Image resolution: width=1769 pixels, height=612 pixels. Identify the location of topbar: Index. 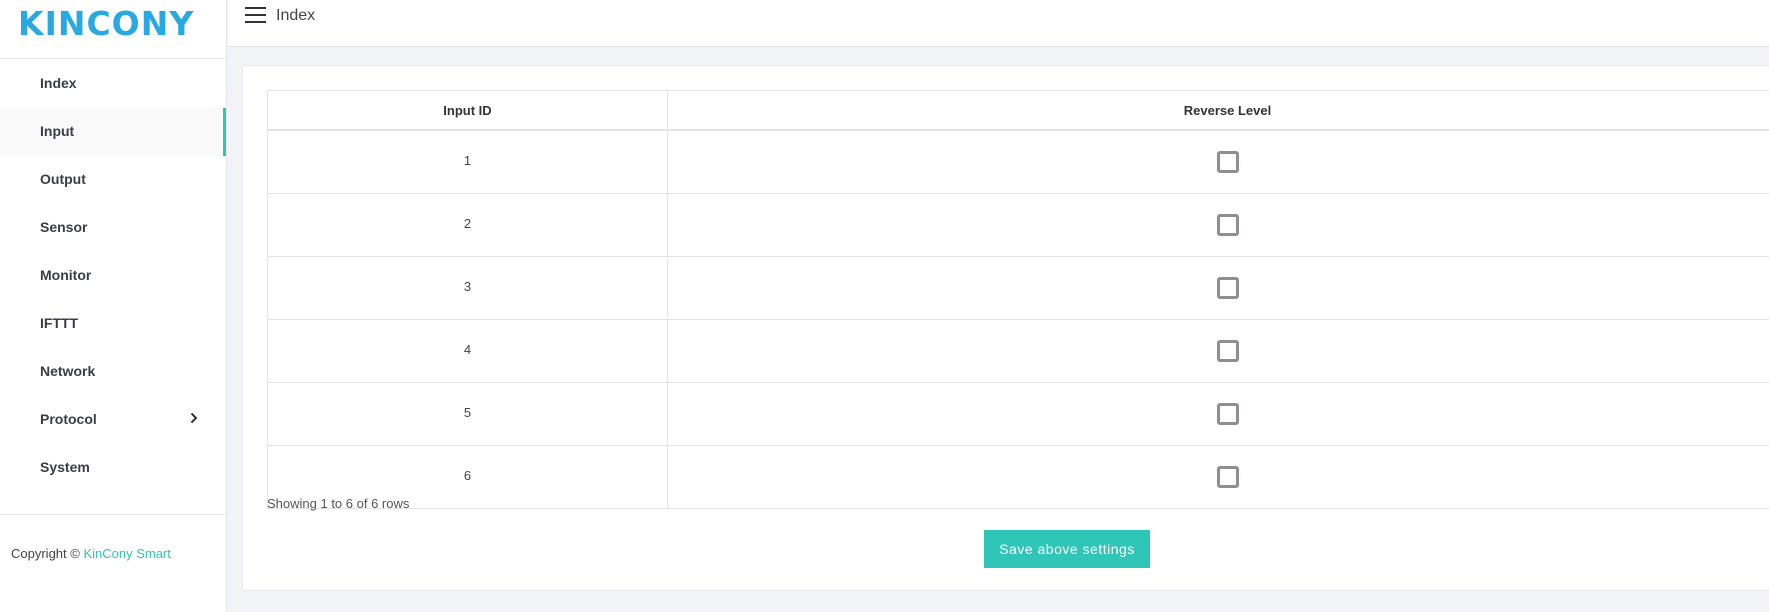
(998, 23).